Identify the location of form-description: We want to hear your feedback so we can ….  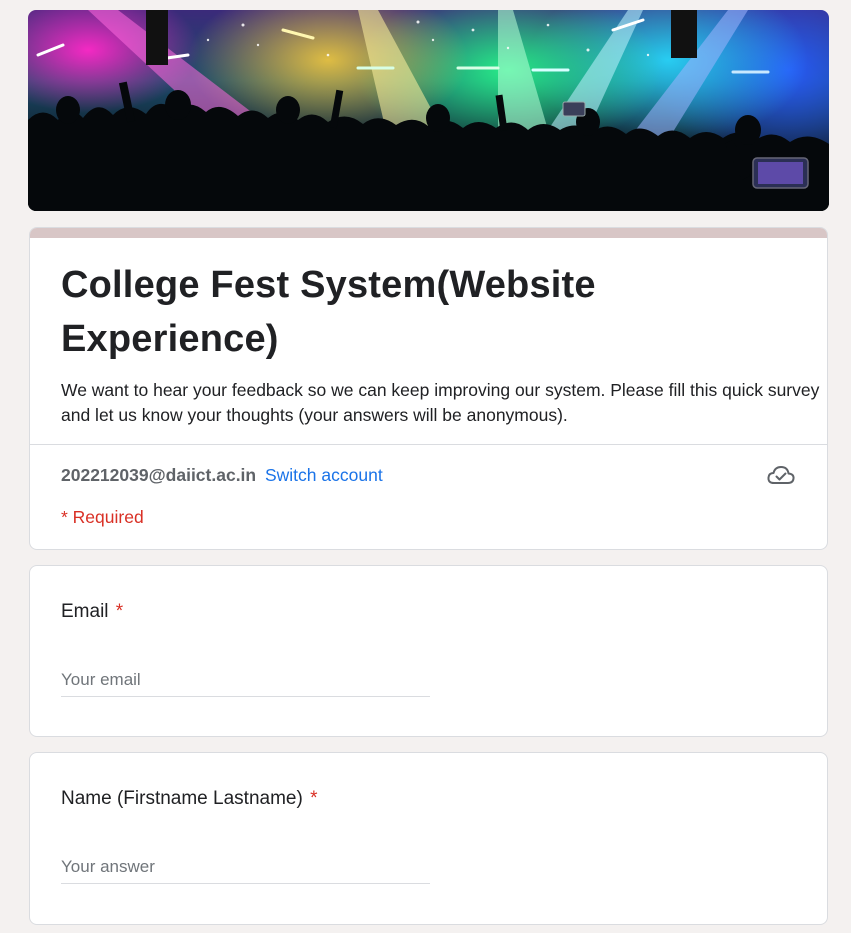
(440, 402).